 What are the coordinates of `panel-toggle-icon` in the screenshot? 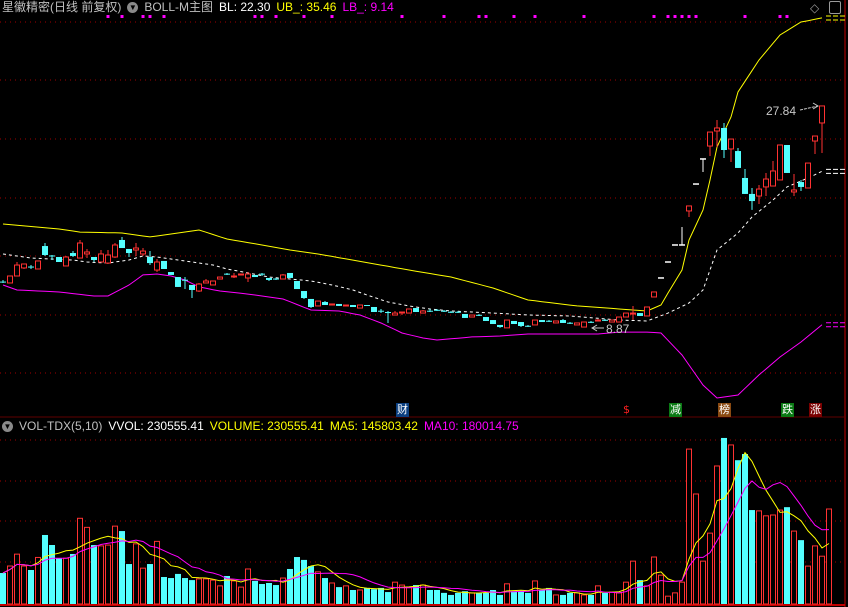 It's located at (835, 7).